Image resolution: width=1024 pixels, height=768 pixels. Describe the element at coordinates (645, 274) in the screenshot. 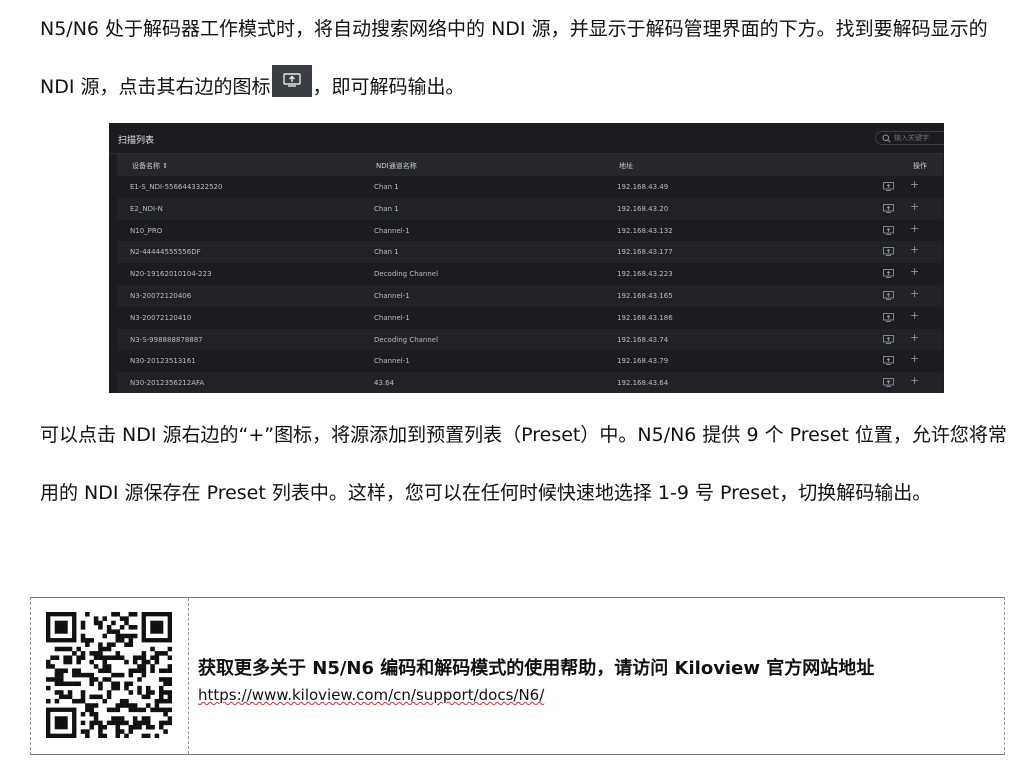

I see `ip-address: 192.168.43.223` at that location.